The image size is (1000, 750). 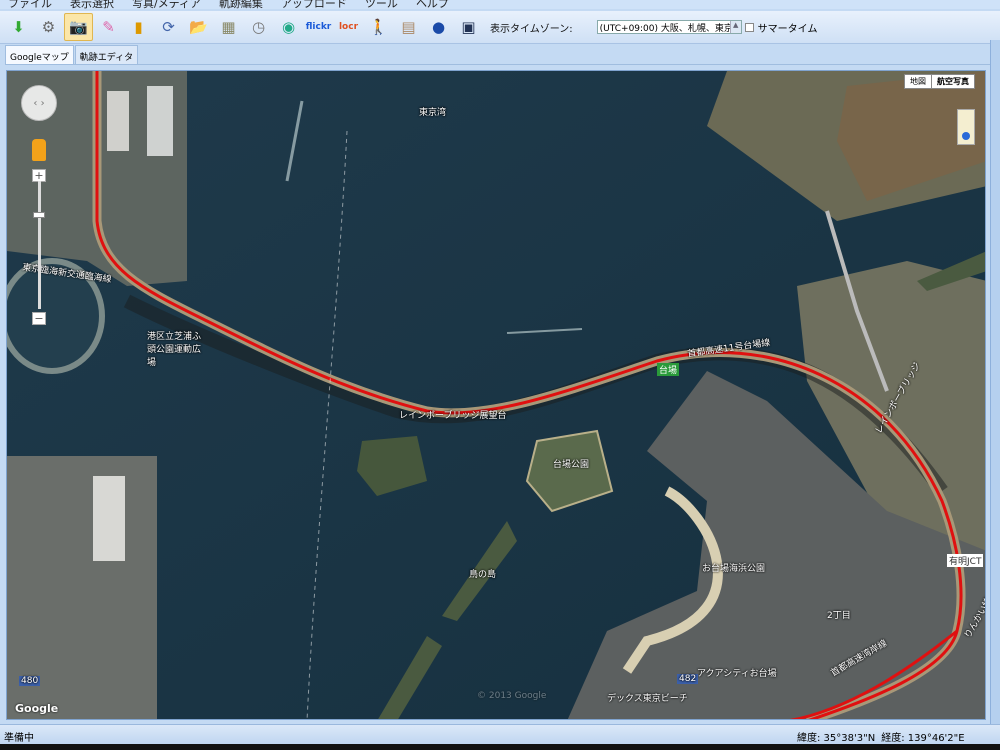 What do you see at coordinates (500, 5) in the screenshot?
I see `menu-bar: ファイル 表示選択 写真/メディア 軌跡編集 アップロード ツール ヘルプ` at bounding box center [500, 5].